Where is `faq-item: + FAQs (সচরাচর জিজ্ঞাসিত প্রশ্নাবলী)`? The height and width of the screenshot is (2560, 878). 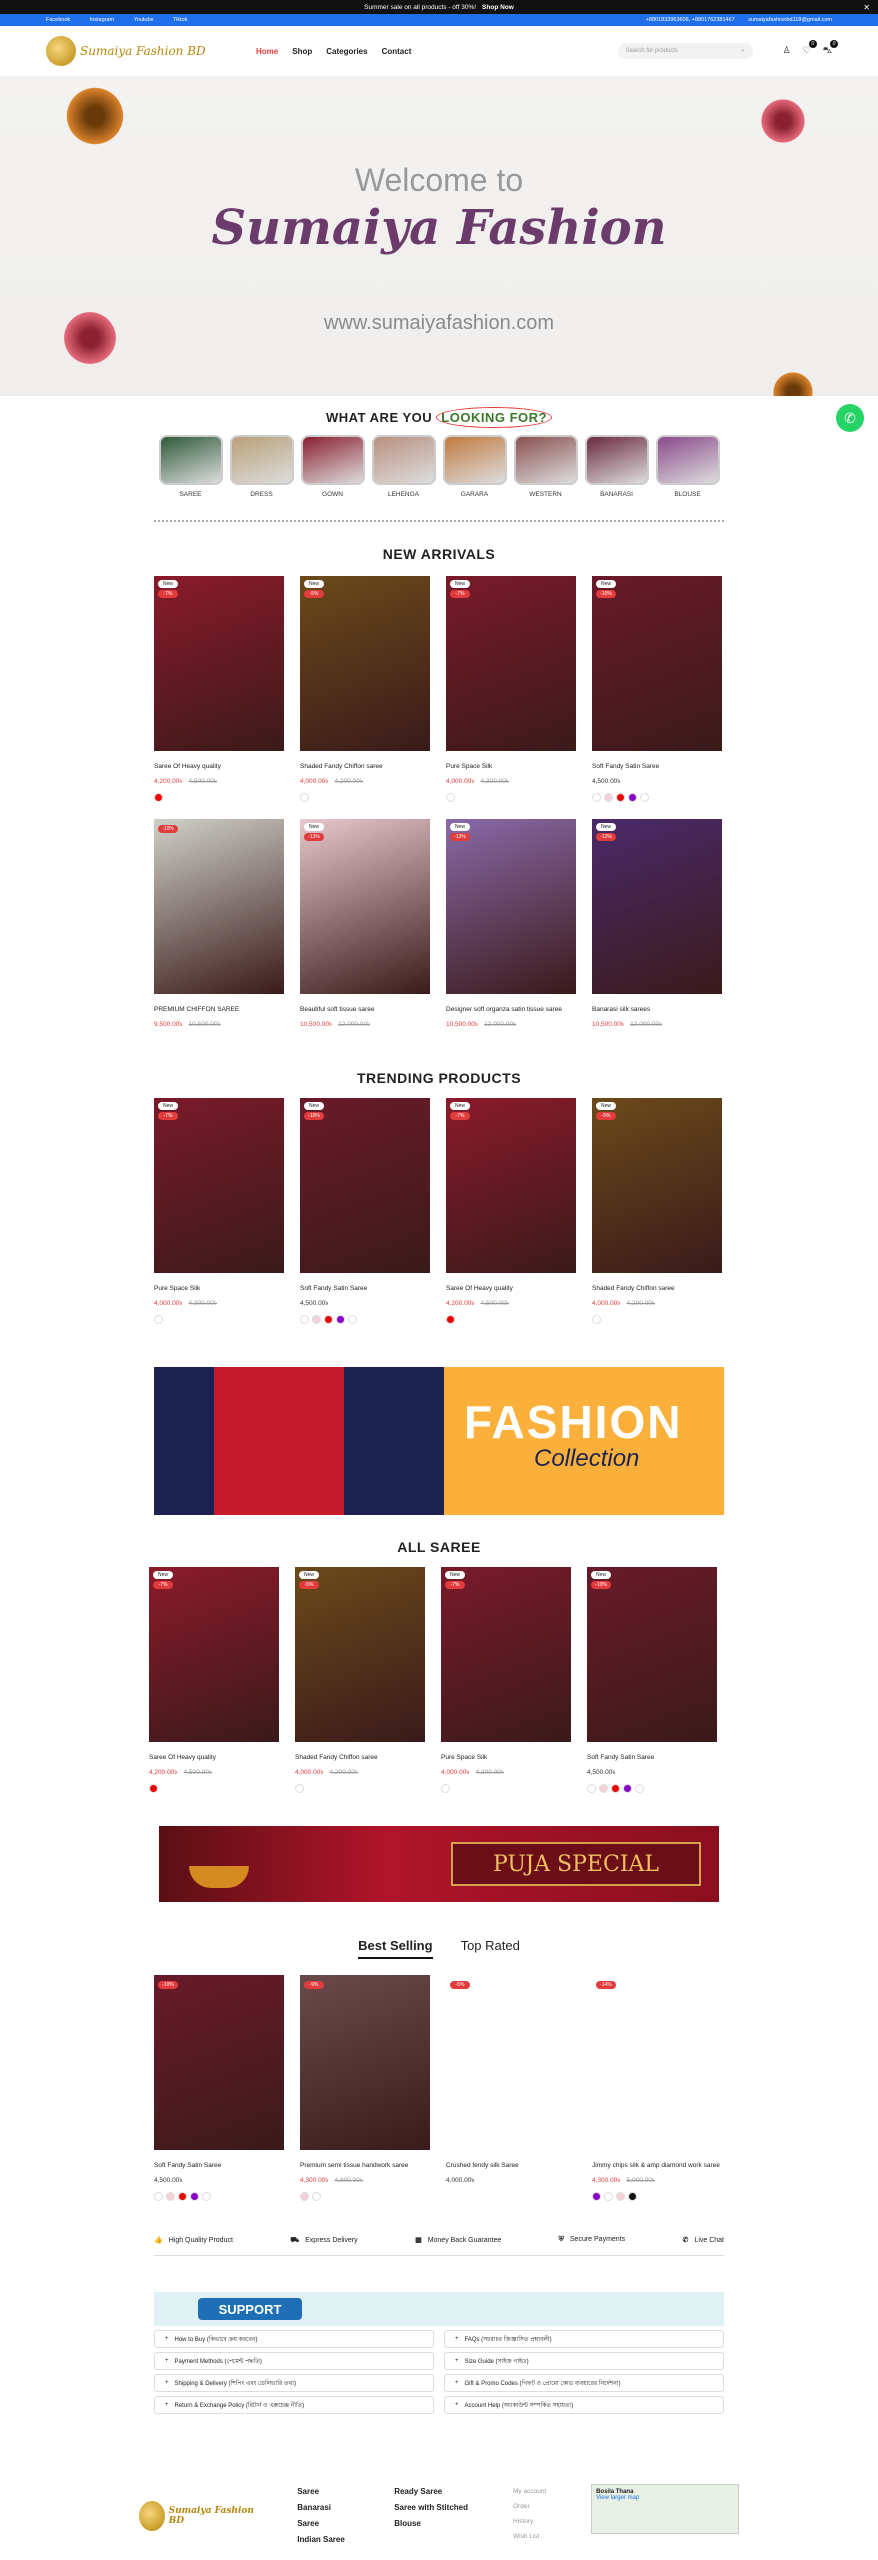 faq-item: + FAQs (সচরাচর জিজ্ঞাসিত প্রশ্নাবলী) is located at coordinates (584, 2339).